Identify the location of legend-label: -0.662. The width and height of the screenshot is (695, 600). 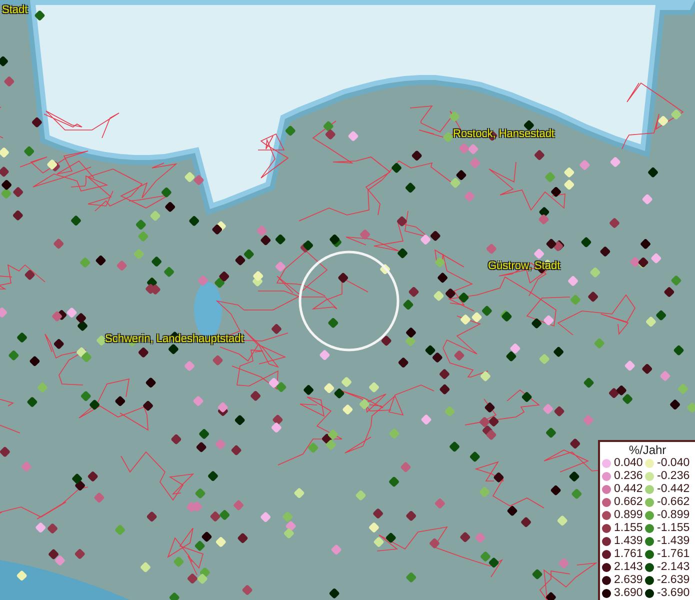
(673, 502).